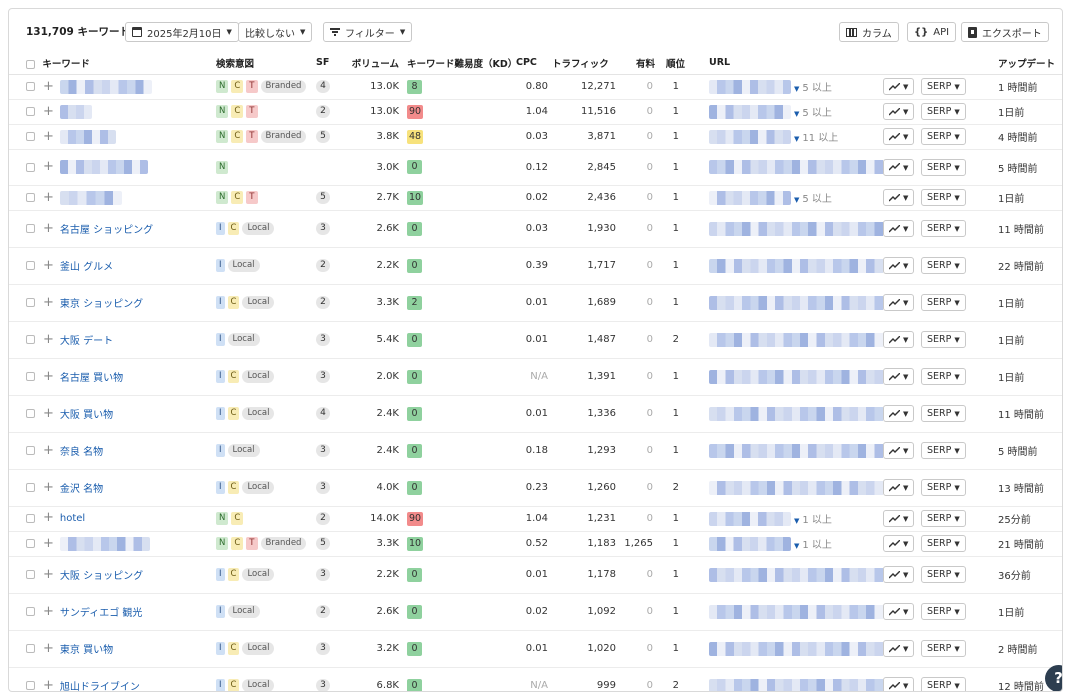 The width and height of the screenshot is (1072, 696). I want to click on export-button: エクスポート, so click(1005, 32).